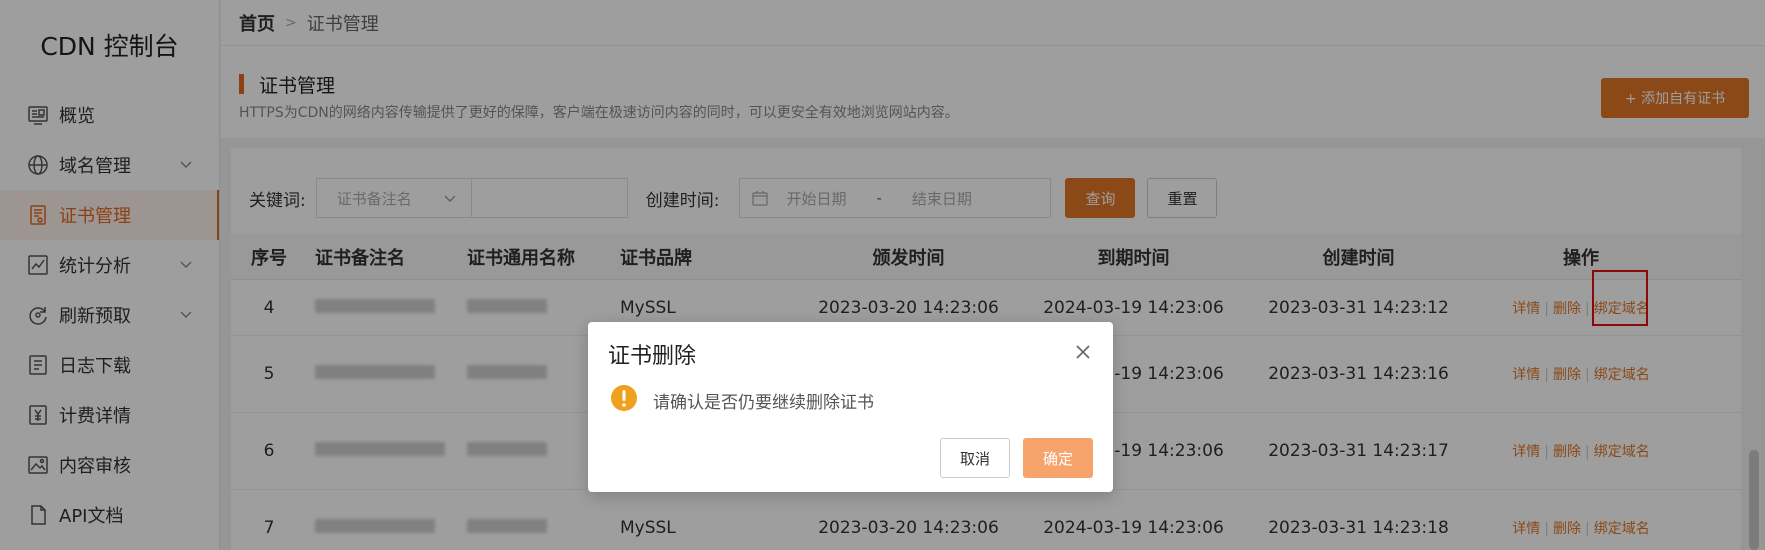 This screenshot has height=550, width=1765. What do you see at coordinates (975, 458) in the screenshot?
I see `cancel-button: 取消` at bounding box center [975, 458].